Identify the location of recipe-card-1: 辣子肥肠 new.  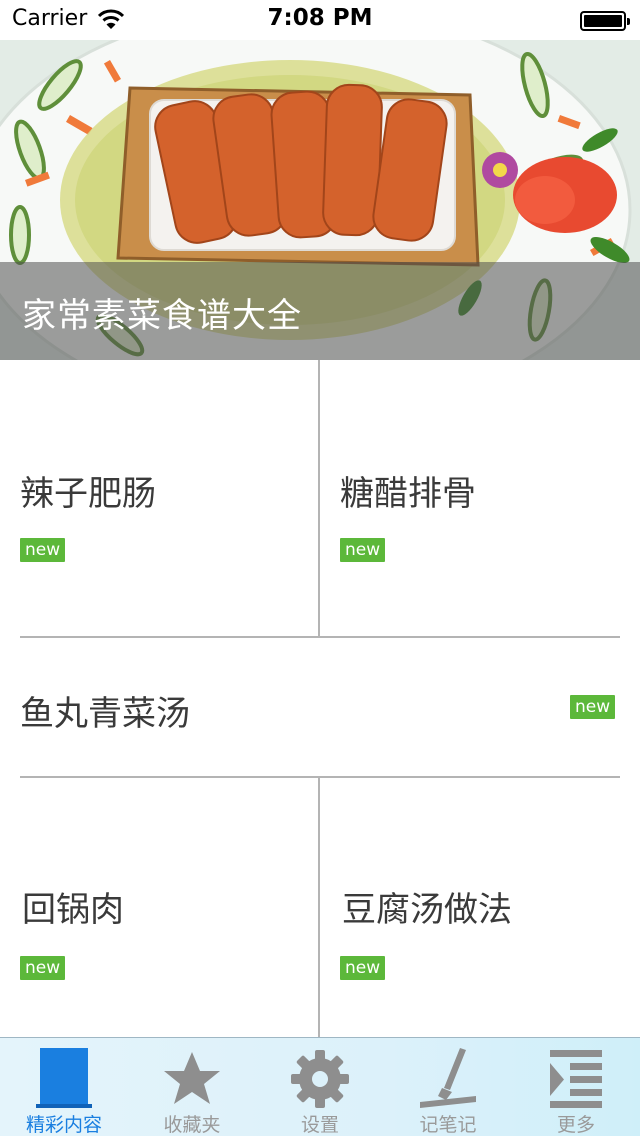
(159, 498).